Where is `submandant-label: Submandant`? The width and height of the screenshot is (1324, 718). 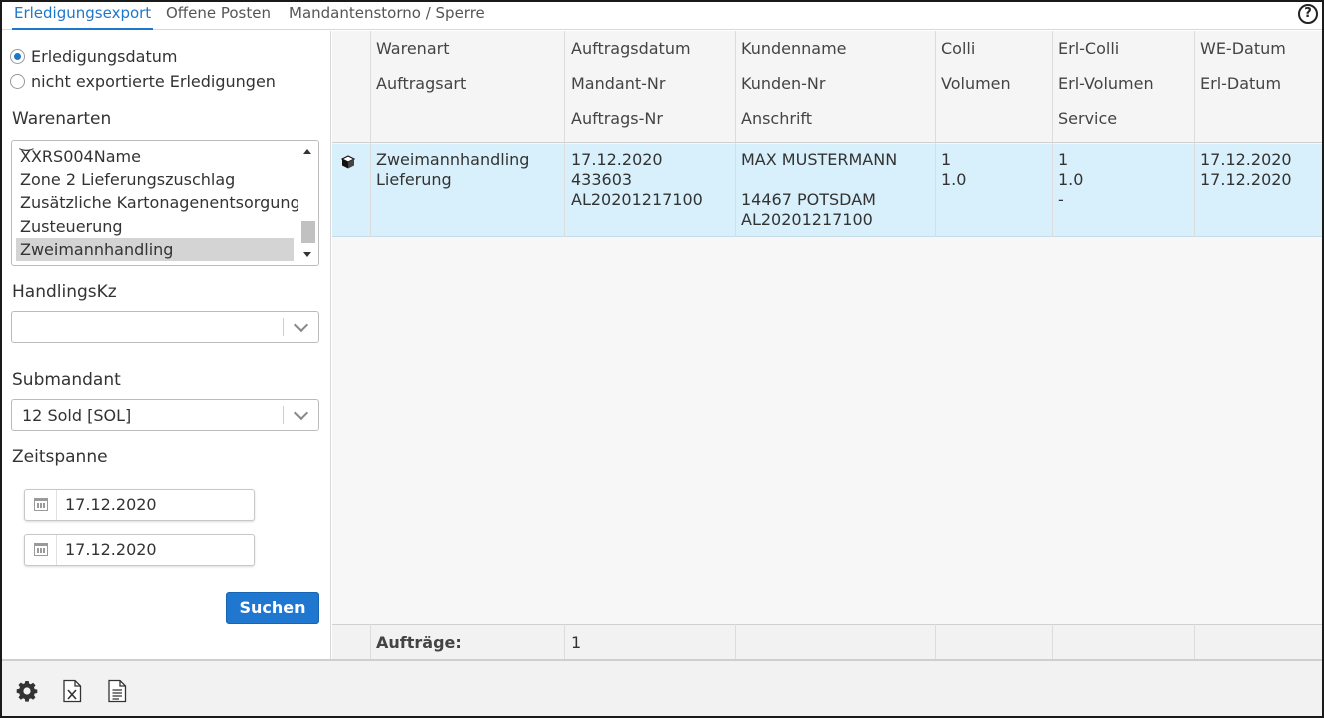
submandant-label: Submandant is located at coordinates (66, 380).